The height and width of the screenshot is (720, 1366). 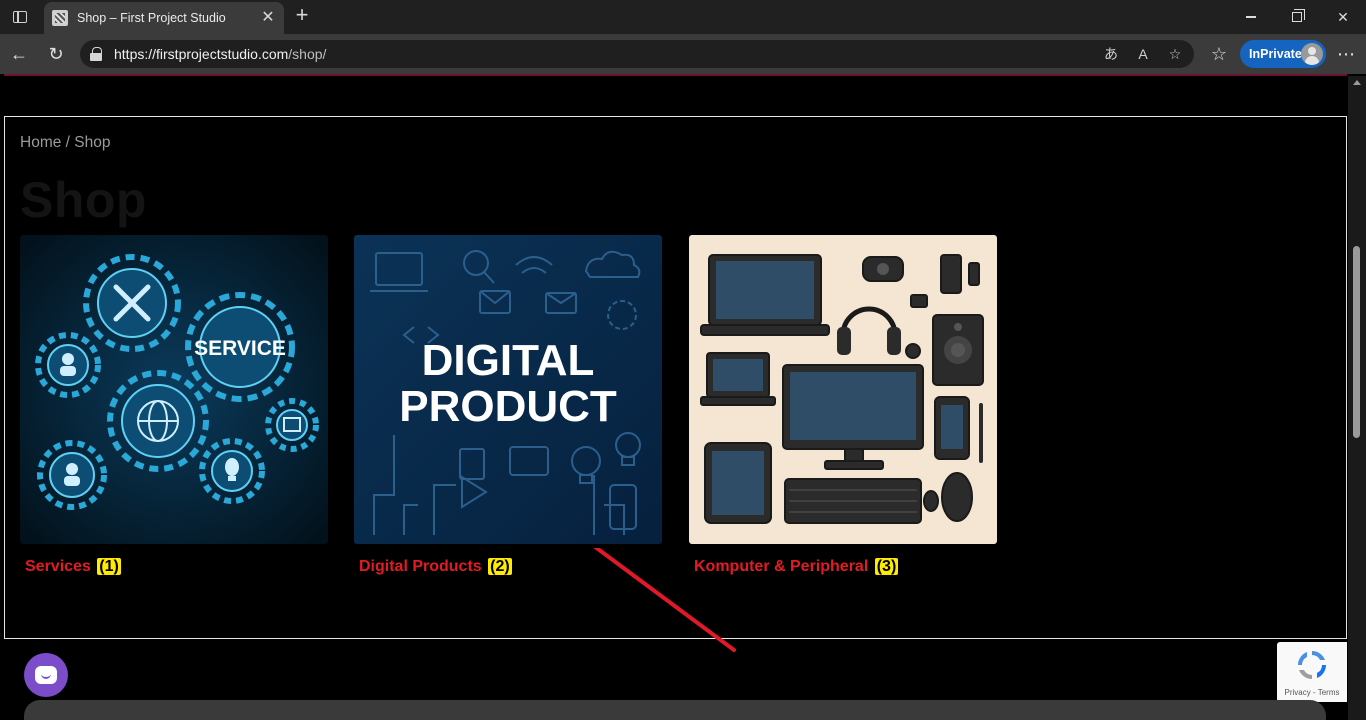 I want to click on digital-products-image: DIGITAL PRODUCT, so click(x=508, y=389).